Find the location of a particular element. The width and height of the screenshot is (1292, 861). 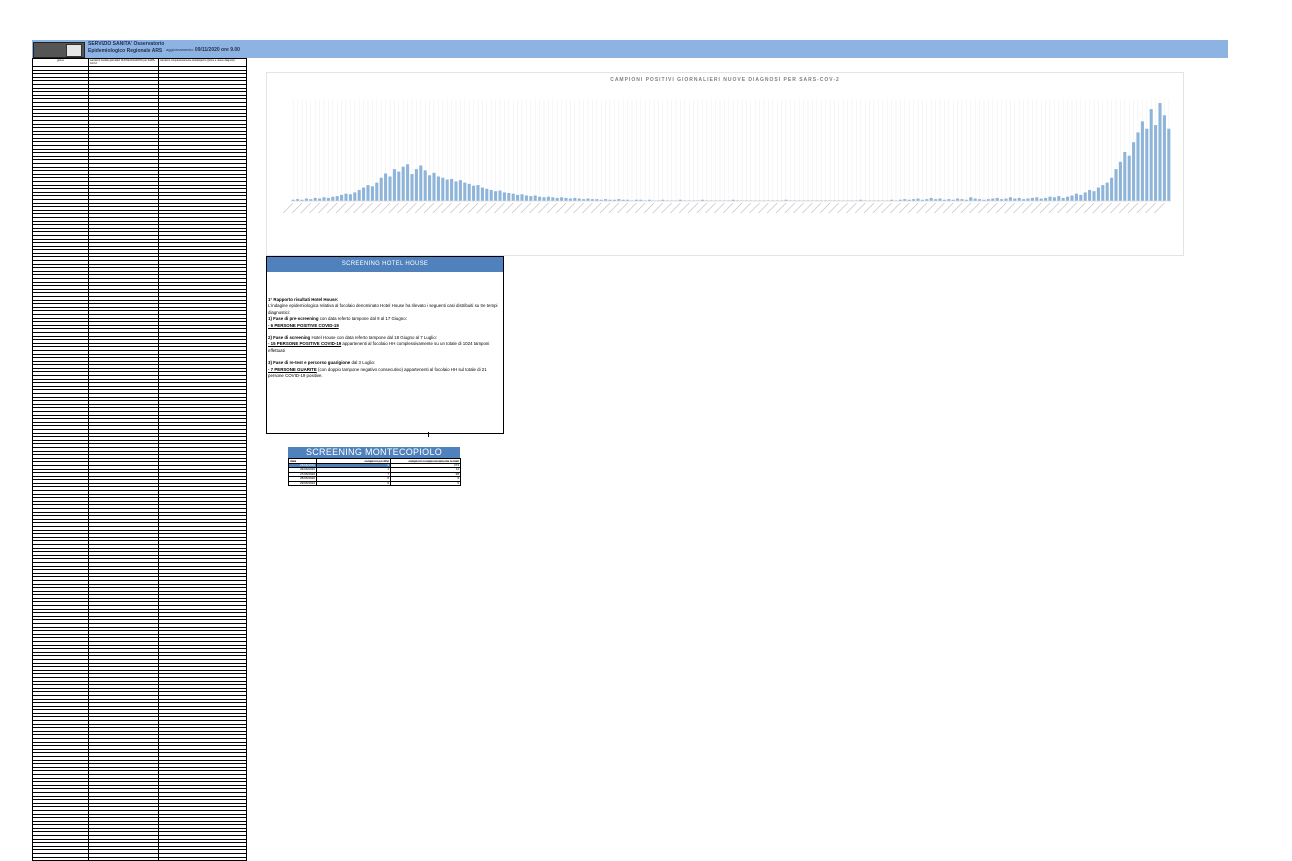

mt-cell-tested: 5 is located at coordinates (425, 483).